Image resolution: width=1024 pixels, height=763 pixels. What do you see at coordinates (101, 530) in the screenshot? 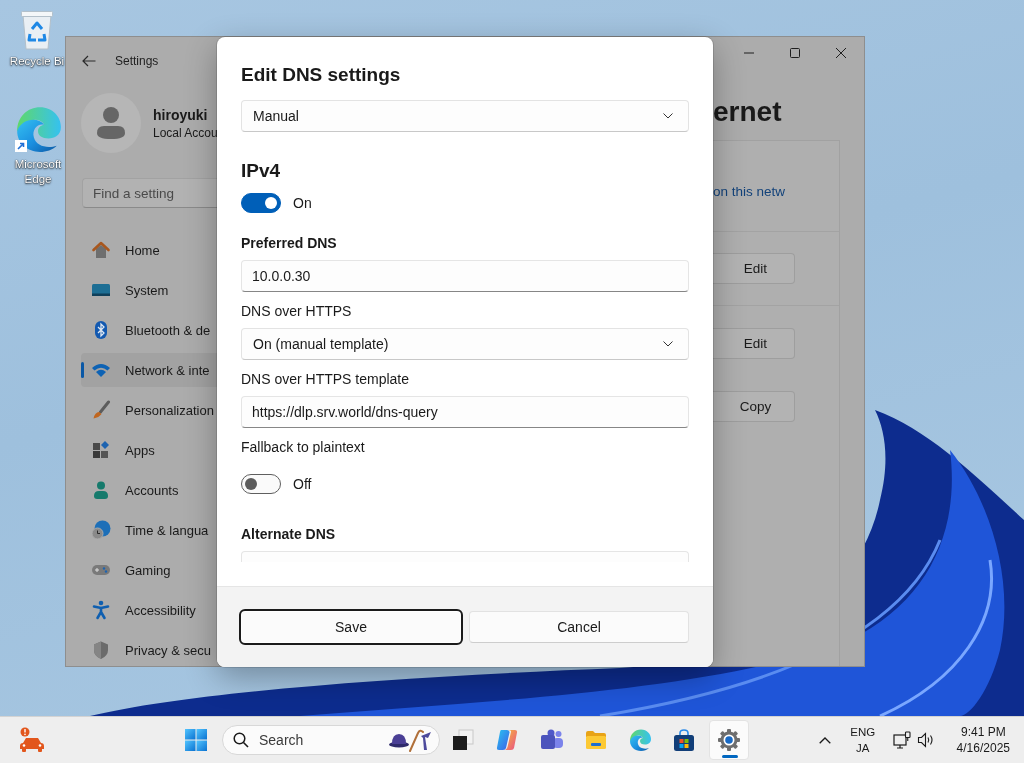
I see `globe-clock-icon` at bounding box center [101, 530].